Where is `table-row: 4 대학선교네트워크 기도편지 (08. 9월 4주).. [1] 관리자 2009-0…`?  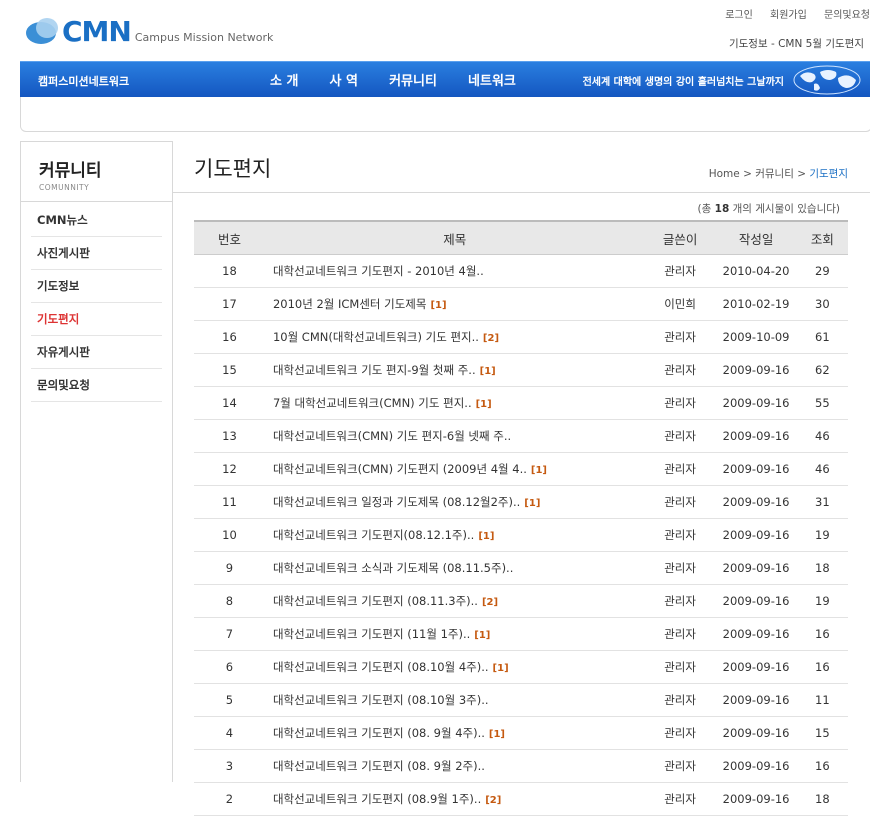
table-row: 4 대학선교네트워크 기도편지 (08. 9월 4주).. [1] 관리자 2009-0… is located at coordinates (521, 733).